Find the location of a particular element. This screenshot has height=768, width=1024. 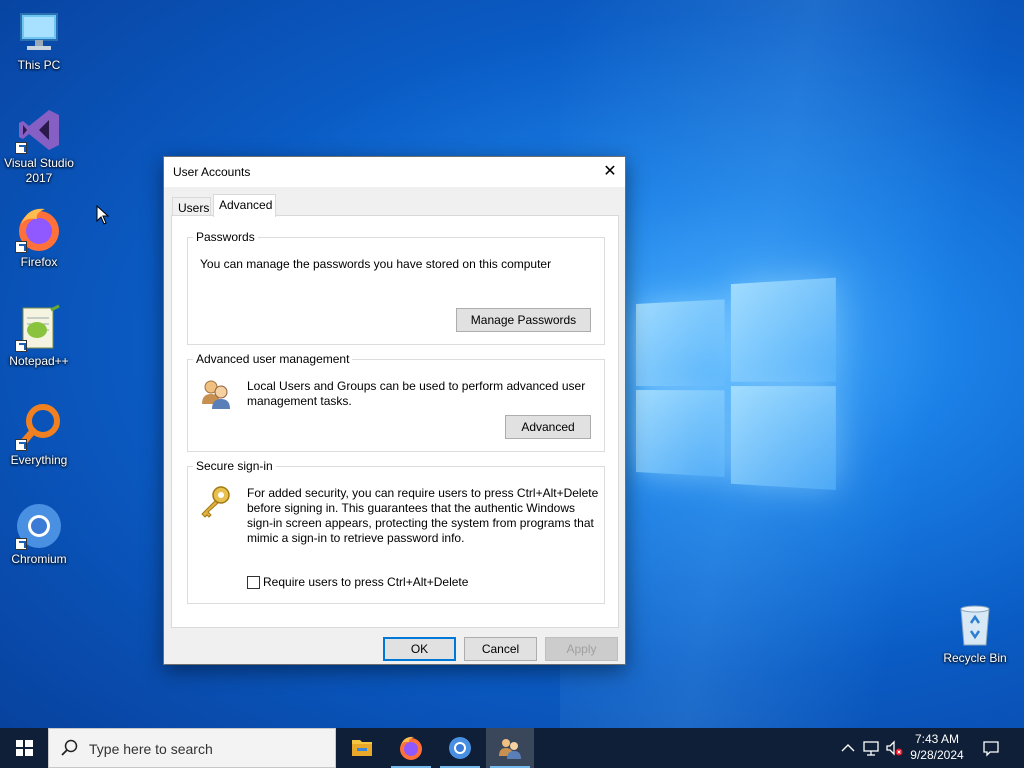

show-hidden-icons-chevron-up-icon is located at coordinates (848, 748).